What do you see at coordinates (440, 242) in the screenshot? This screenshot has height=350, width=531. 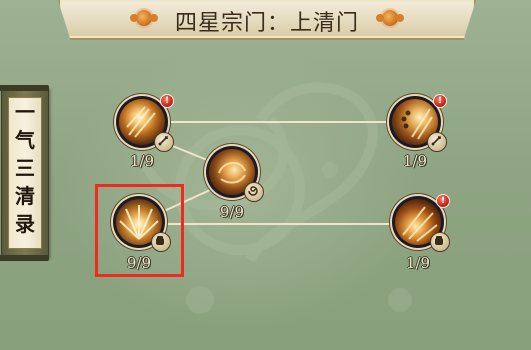 I see `fist-icon` at bounding box center [440, 242].